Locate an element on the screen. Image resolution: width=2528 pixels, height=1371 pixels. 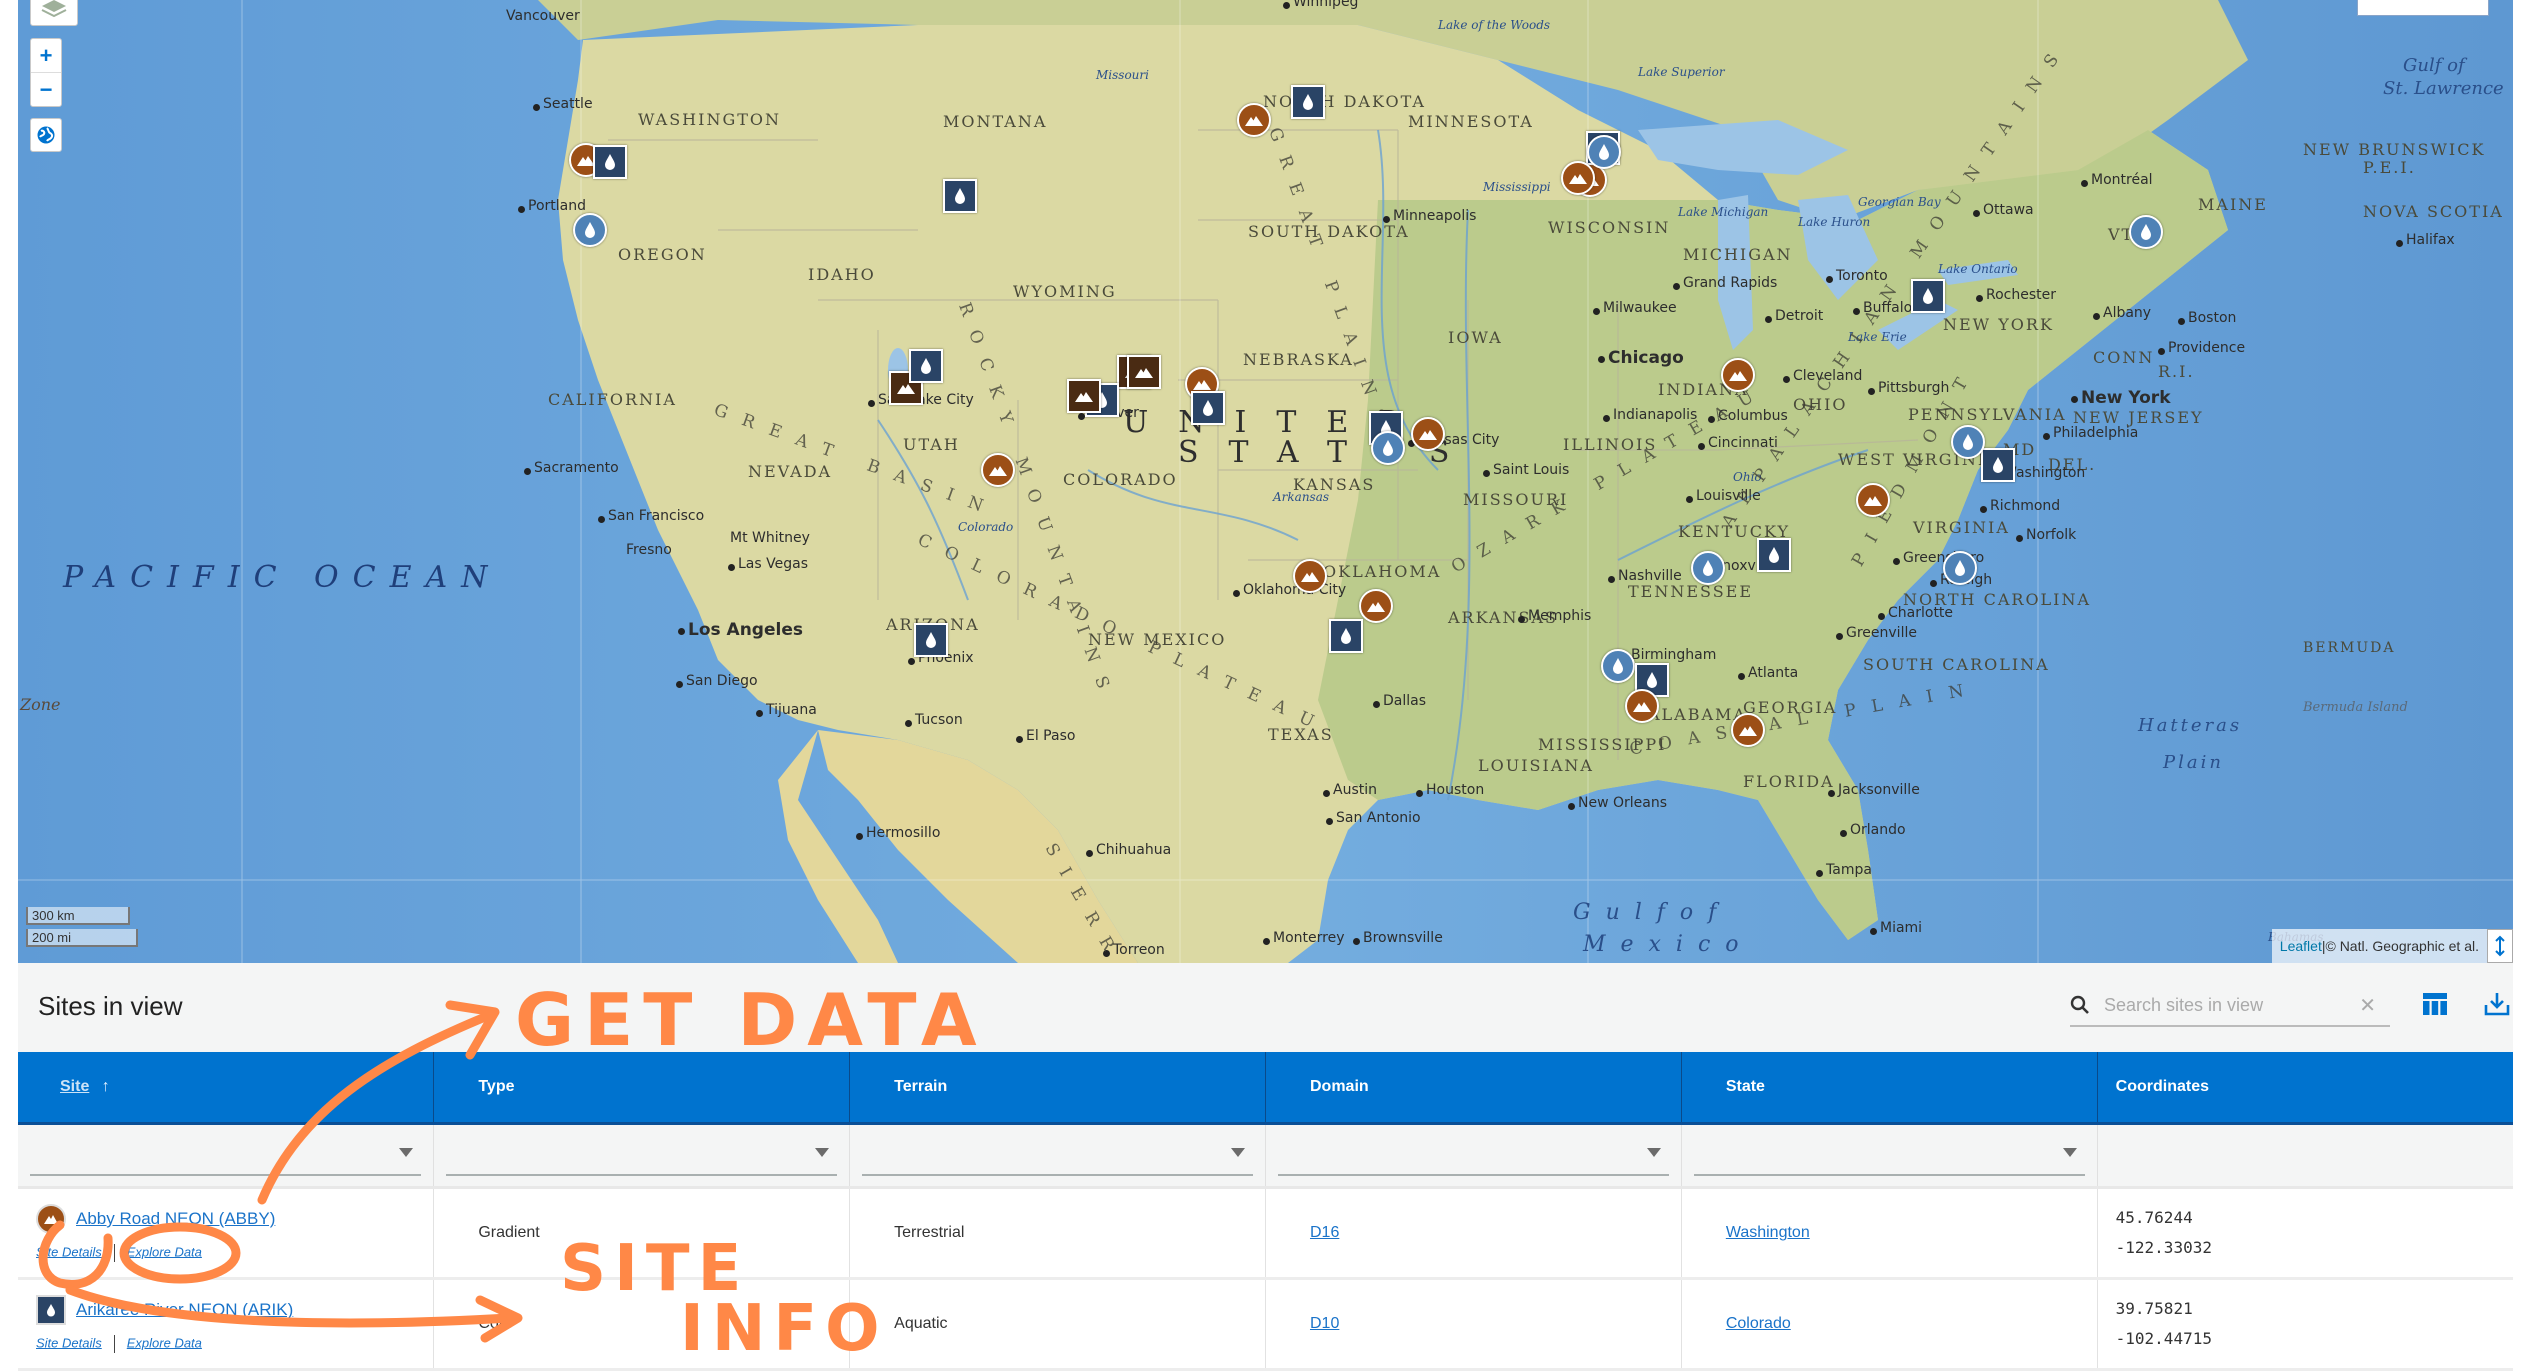
download-button is located at coordinates (2497, 1004).